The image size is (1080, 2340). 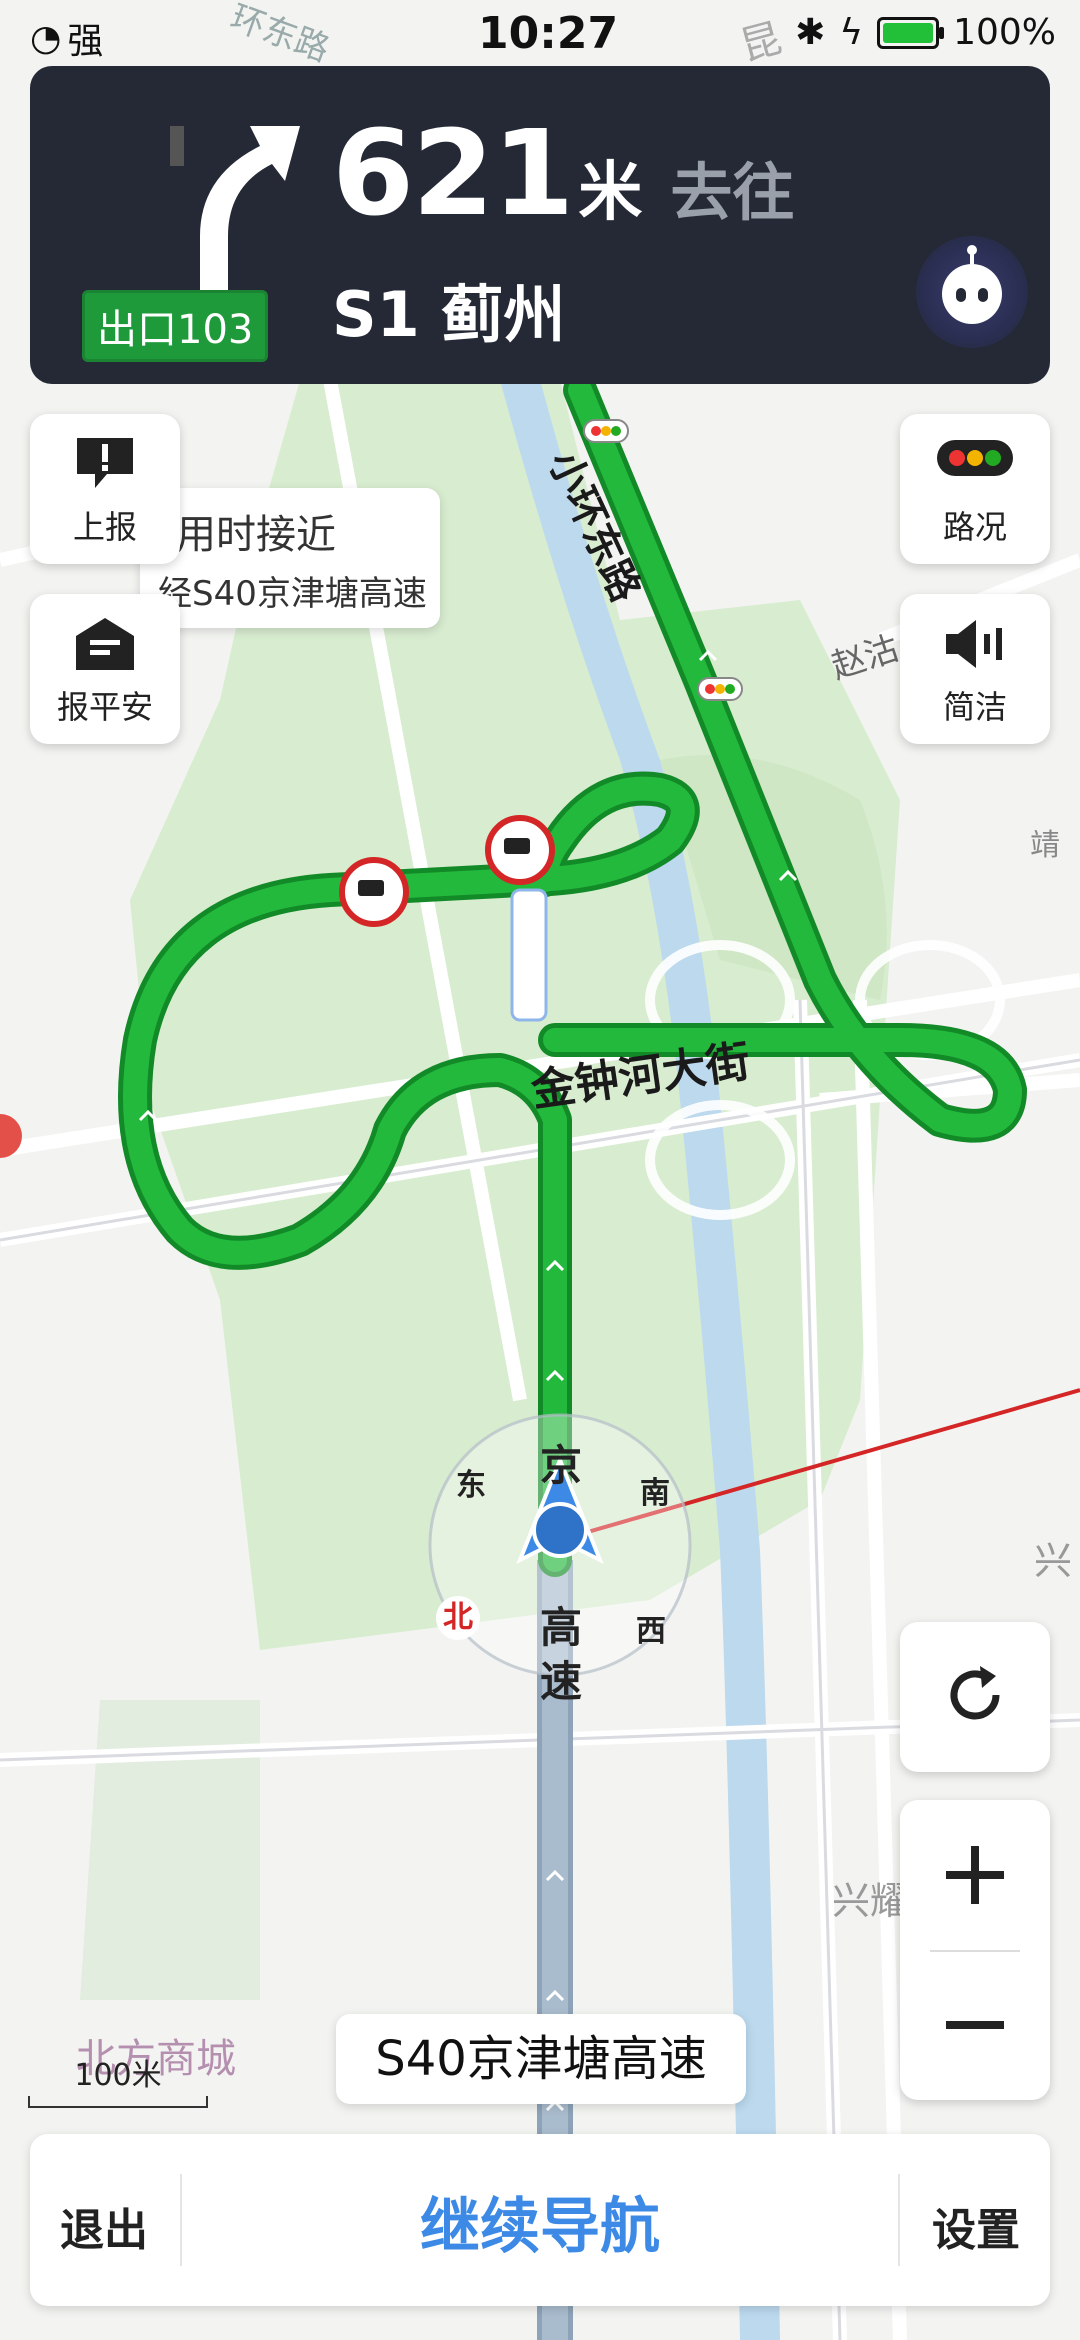 What do you see at coordinates (105, 464) in the screenshot?
I see `report-icon` at bounding box center [105, 464].